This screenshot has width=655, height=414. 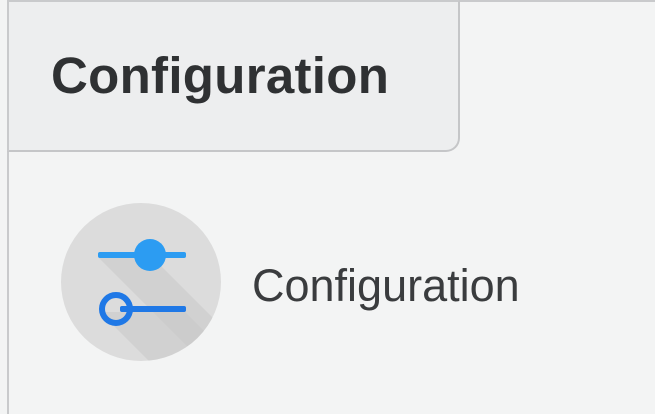 What do you see at coordinates (220, 75) in the screenshot?
I see `tab-label: Configuration` at bounding box center [220, 75].